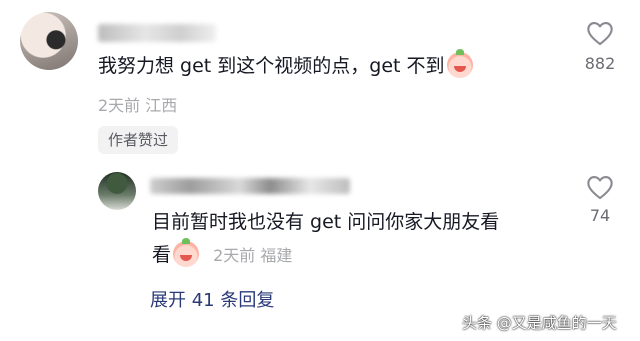 The width and height of the screenshot is (640, 341). Describe the element at coordinates (186, 252) in the screenshot. I see `crying-face-emoji-icon` at that location.